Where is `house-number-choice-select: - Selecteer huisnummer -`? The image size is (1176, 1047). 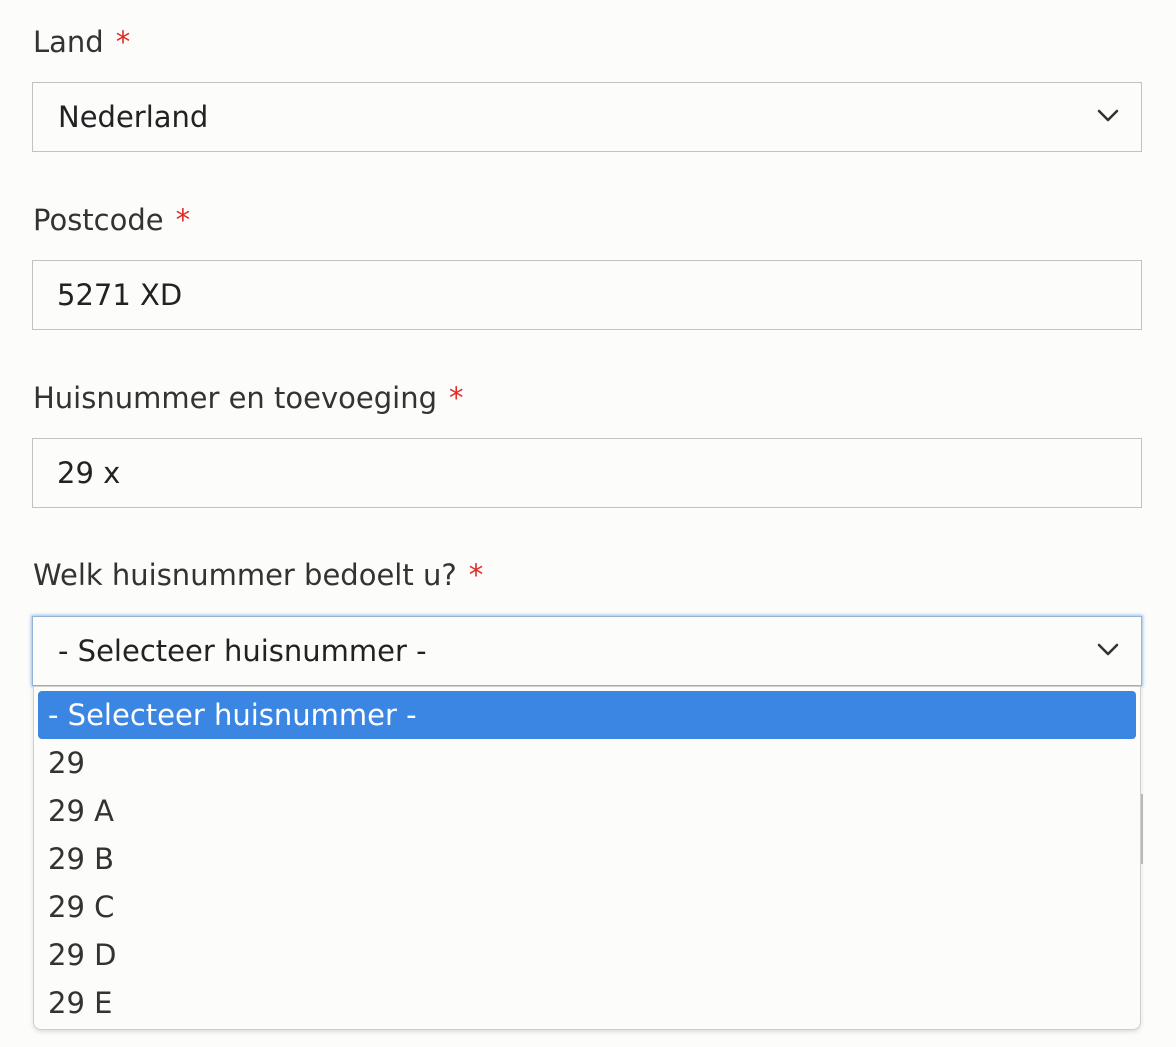 house-number-choice-select: - Selecteer huisnummer - is located at coordinates (587, 651).